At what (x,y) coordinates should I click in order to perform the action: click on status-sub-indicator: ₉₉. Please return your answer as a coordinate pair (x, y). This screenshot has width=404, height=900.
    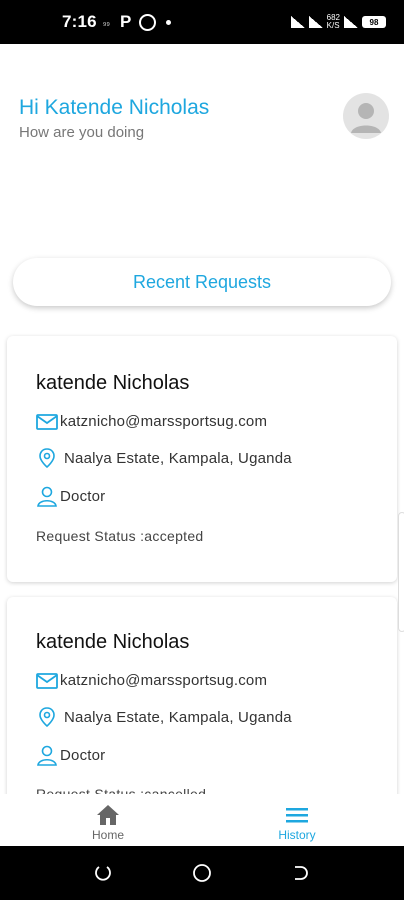
    Looking at the image, I should click on (106, 22).